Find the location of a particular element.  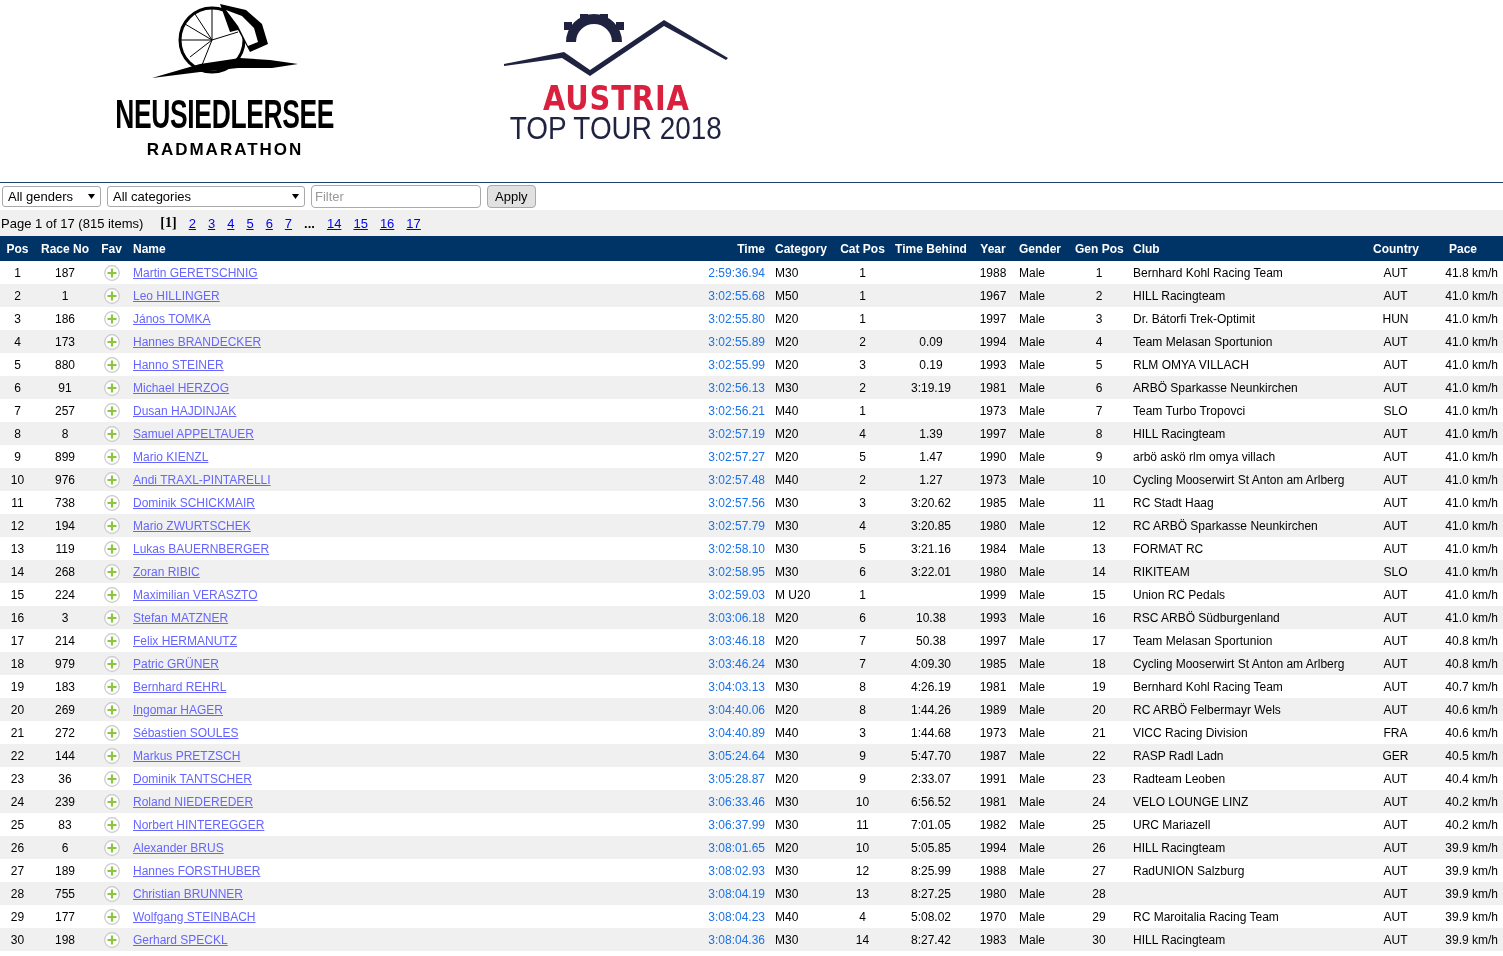

filter-field: Filter is located at coordinates (396, 196).